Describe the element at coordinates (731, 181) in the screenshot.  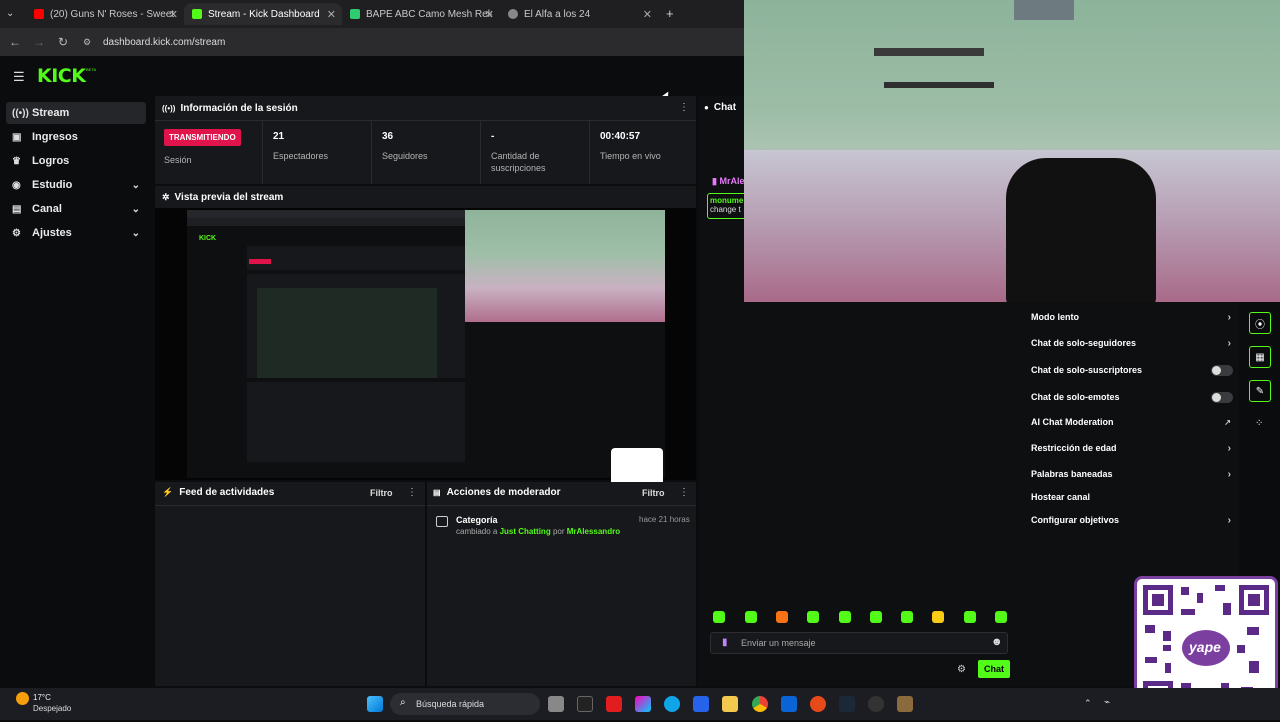
I see `chat-username: MrAle` at that location.